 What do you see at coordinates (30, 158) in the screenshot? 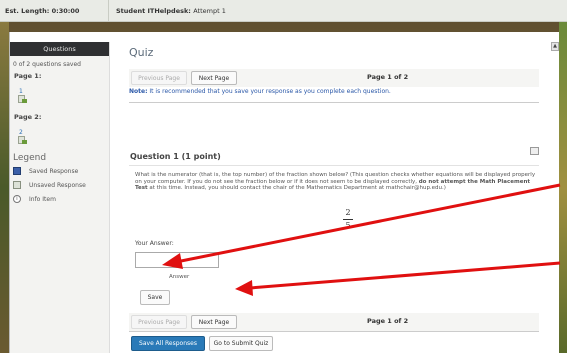
I see `legend-title: Legend` at bounding box center [30, 158].